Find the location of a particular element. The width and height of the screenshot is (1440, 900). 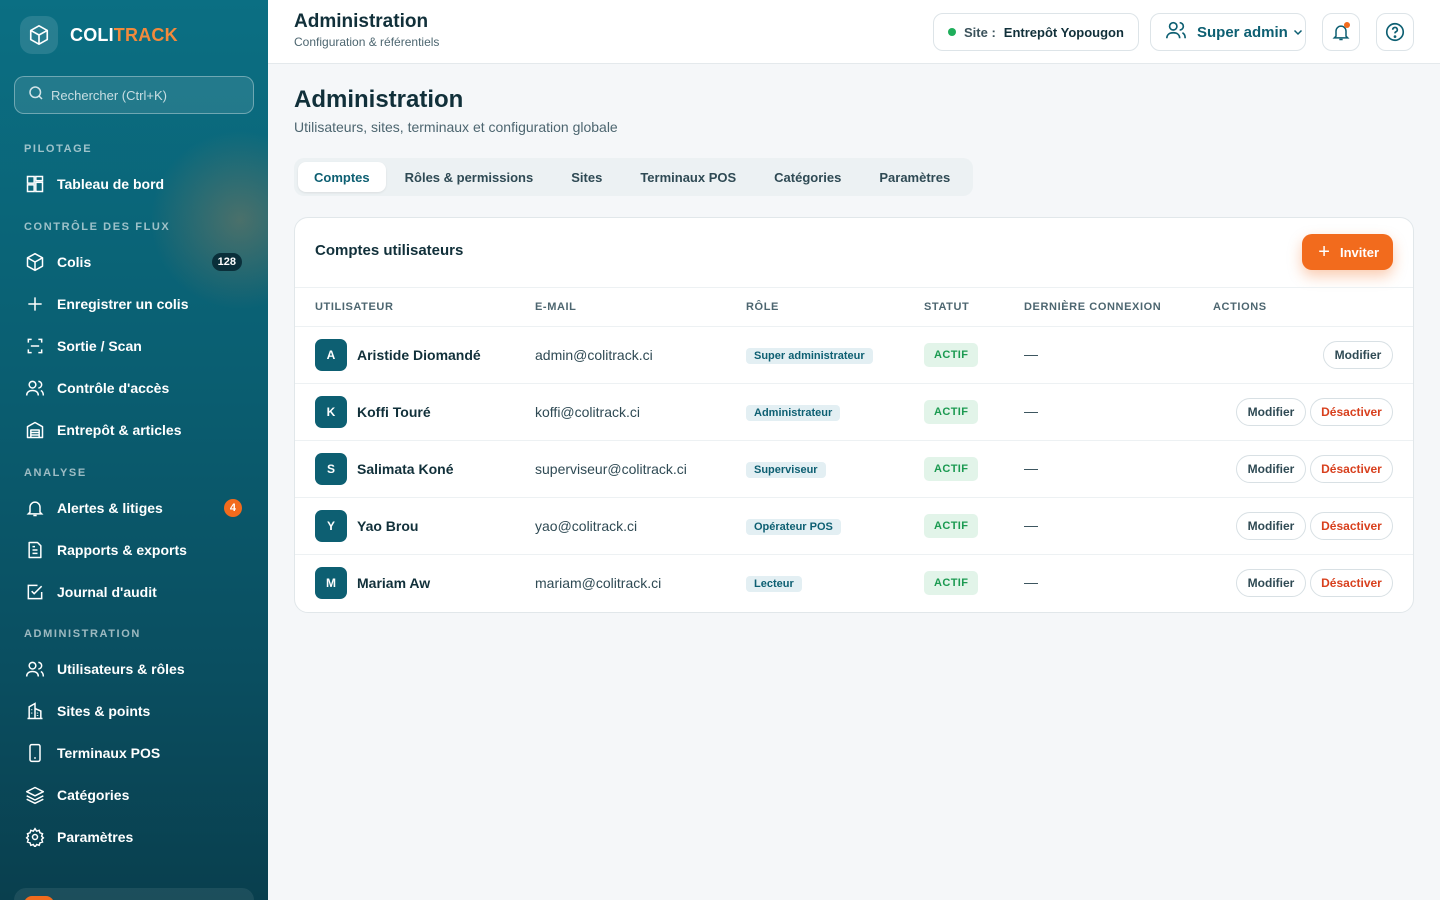

tab-parametres: Paramètres is located at coordinates (914, 177).